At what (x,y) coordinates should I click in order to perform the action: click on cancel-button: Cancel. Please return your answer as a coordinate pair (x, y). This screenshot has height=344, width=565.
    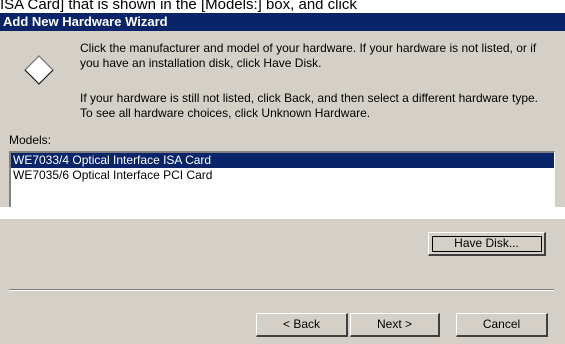
    Looking at the image, I should click on (502, 325).